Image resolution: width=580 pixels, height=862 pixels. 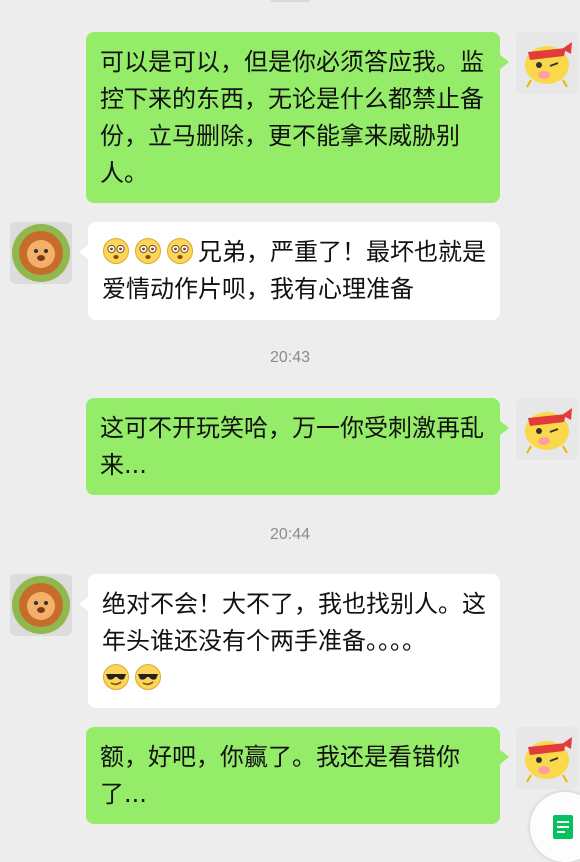 I want to click on chat-bubble-incoming: 绝对不会！大不了，我也找别人。这年头谁还没有个两手准备。。。。, so click(x=289, y=641).